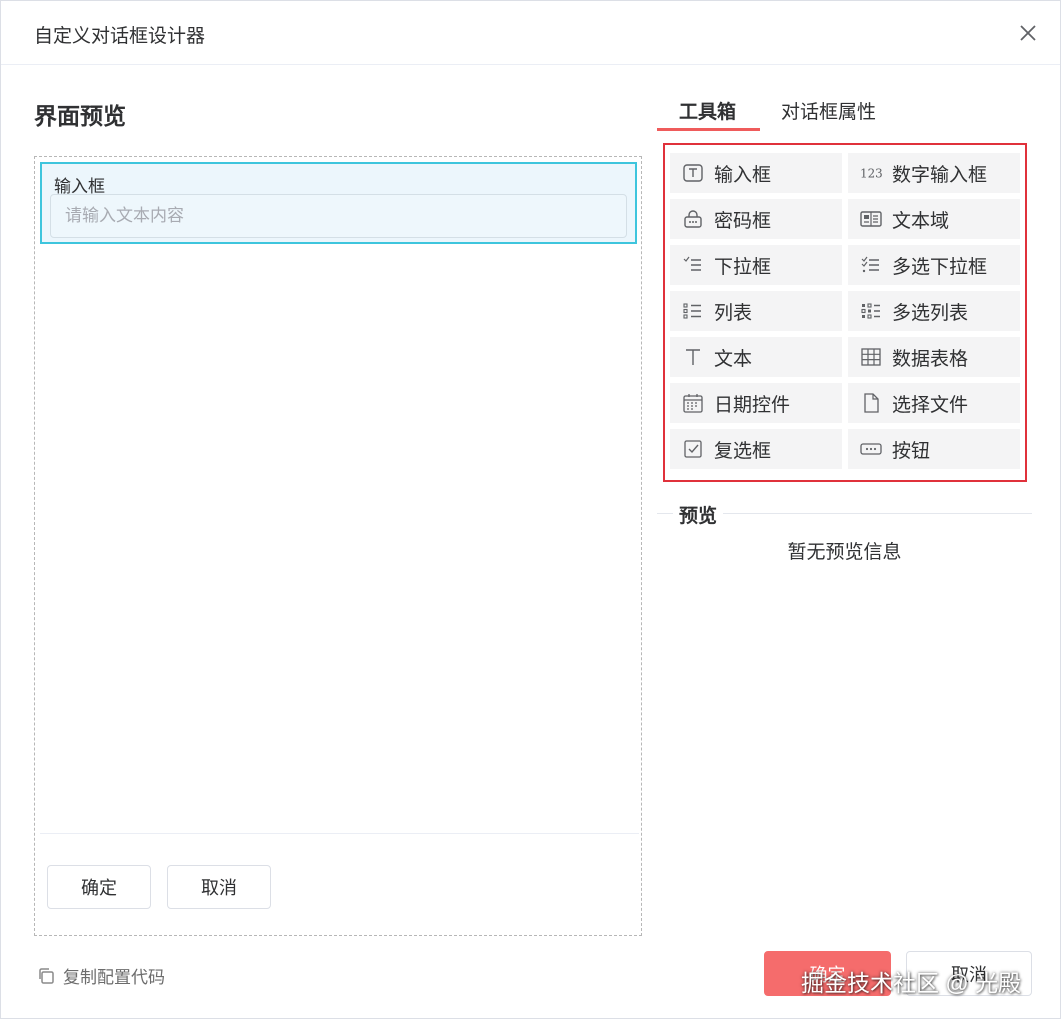  Describe the element at coordinates (1028, 33) in the screenshot. I see `close-icon` at that location.